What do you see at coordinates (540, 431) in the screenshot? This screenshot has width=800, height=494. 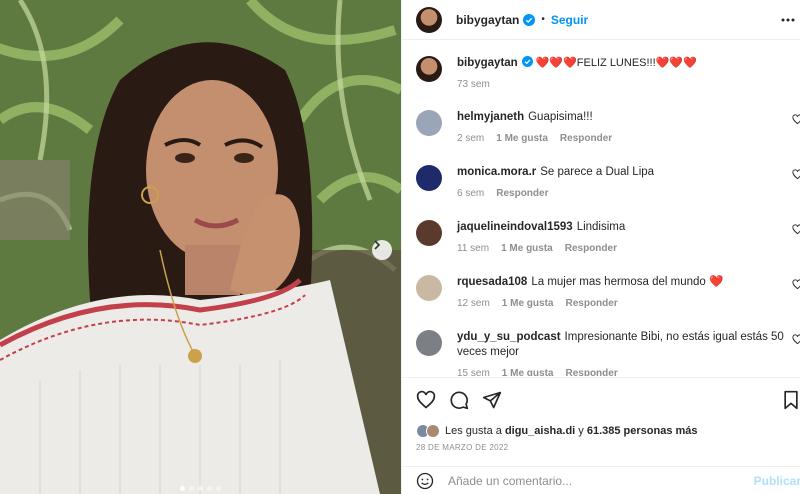 I see `likes-user: digu_aisha.di` at bounding box center [540, 431].